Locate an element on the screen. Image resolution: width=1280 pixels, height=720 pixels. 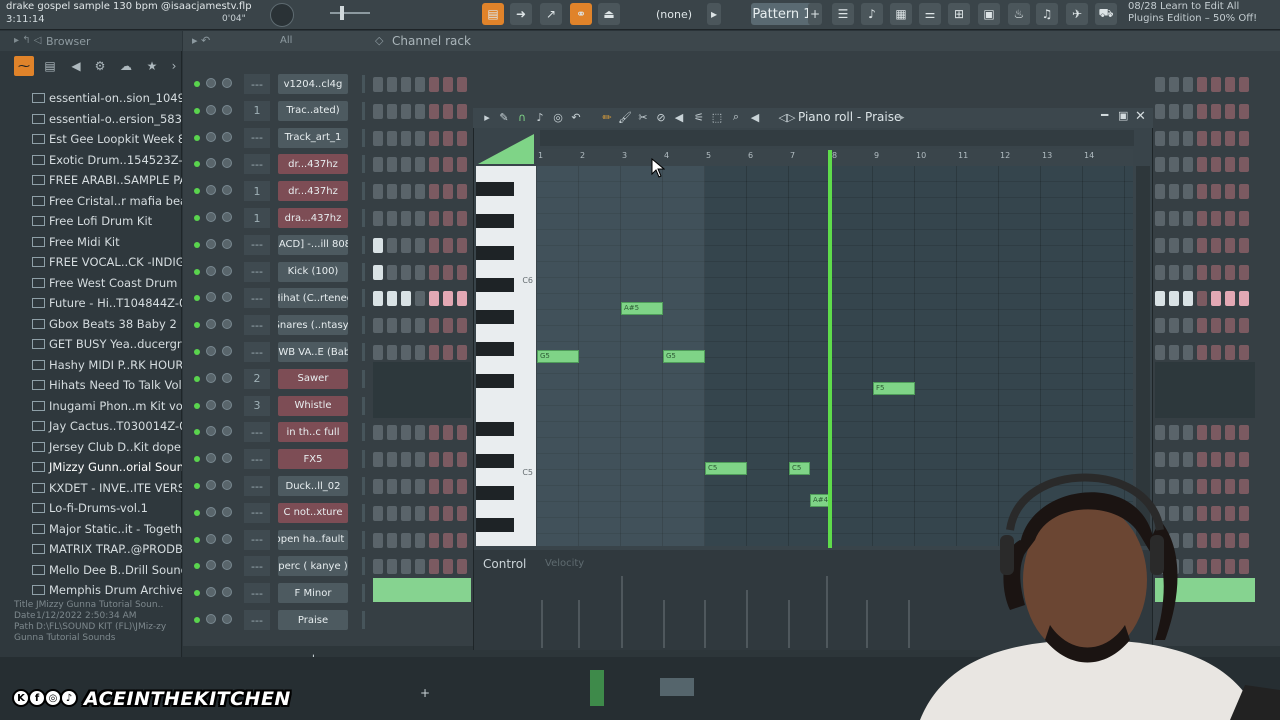
browser-toggle-icon: ▣ is located at coordinates (989, 14).